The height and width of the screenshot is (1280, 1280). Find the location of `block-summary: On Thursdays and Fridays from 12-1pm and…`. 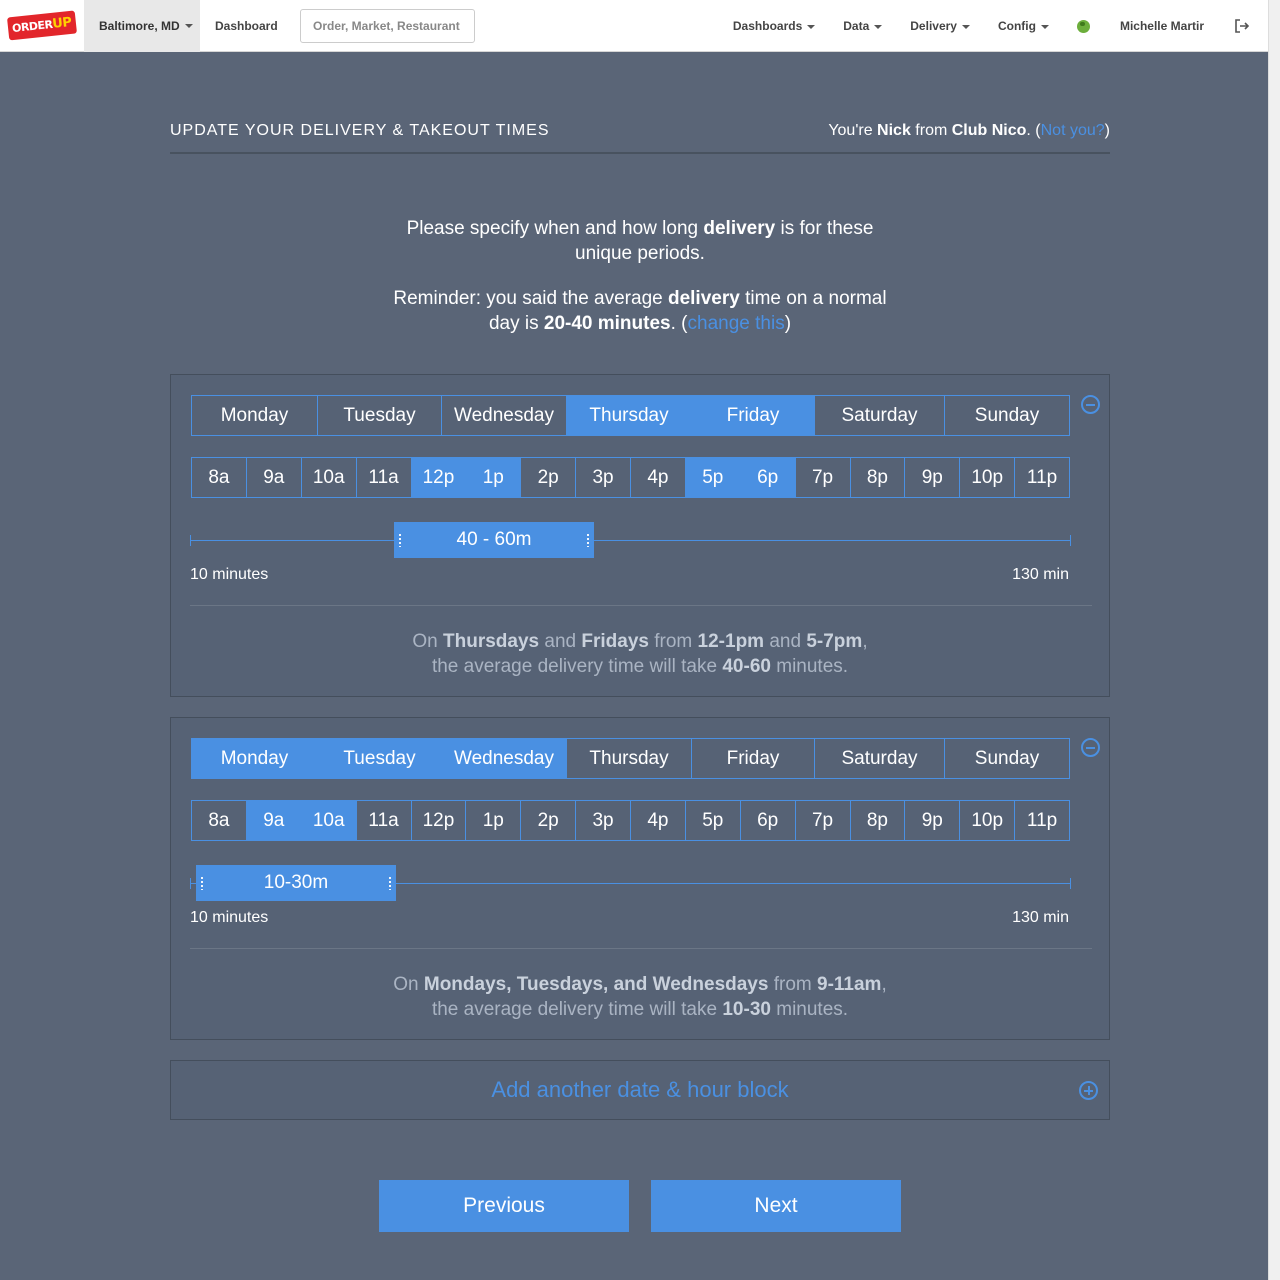

block-summary: On Thursdays and Fridays from 12-1pm and… is located at coordinates (640, 654).